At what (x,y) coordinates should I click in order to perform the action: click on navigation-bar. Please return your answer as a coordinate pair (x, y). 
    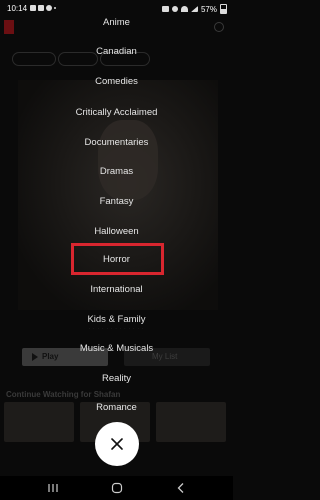
    Looking at the image, I should click on (116, 488).